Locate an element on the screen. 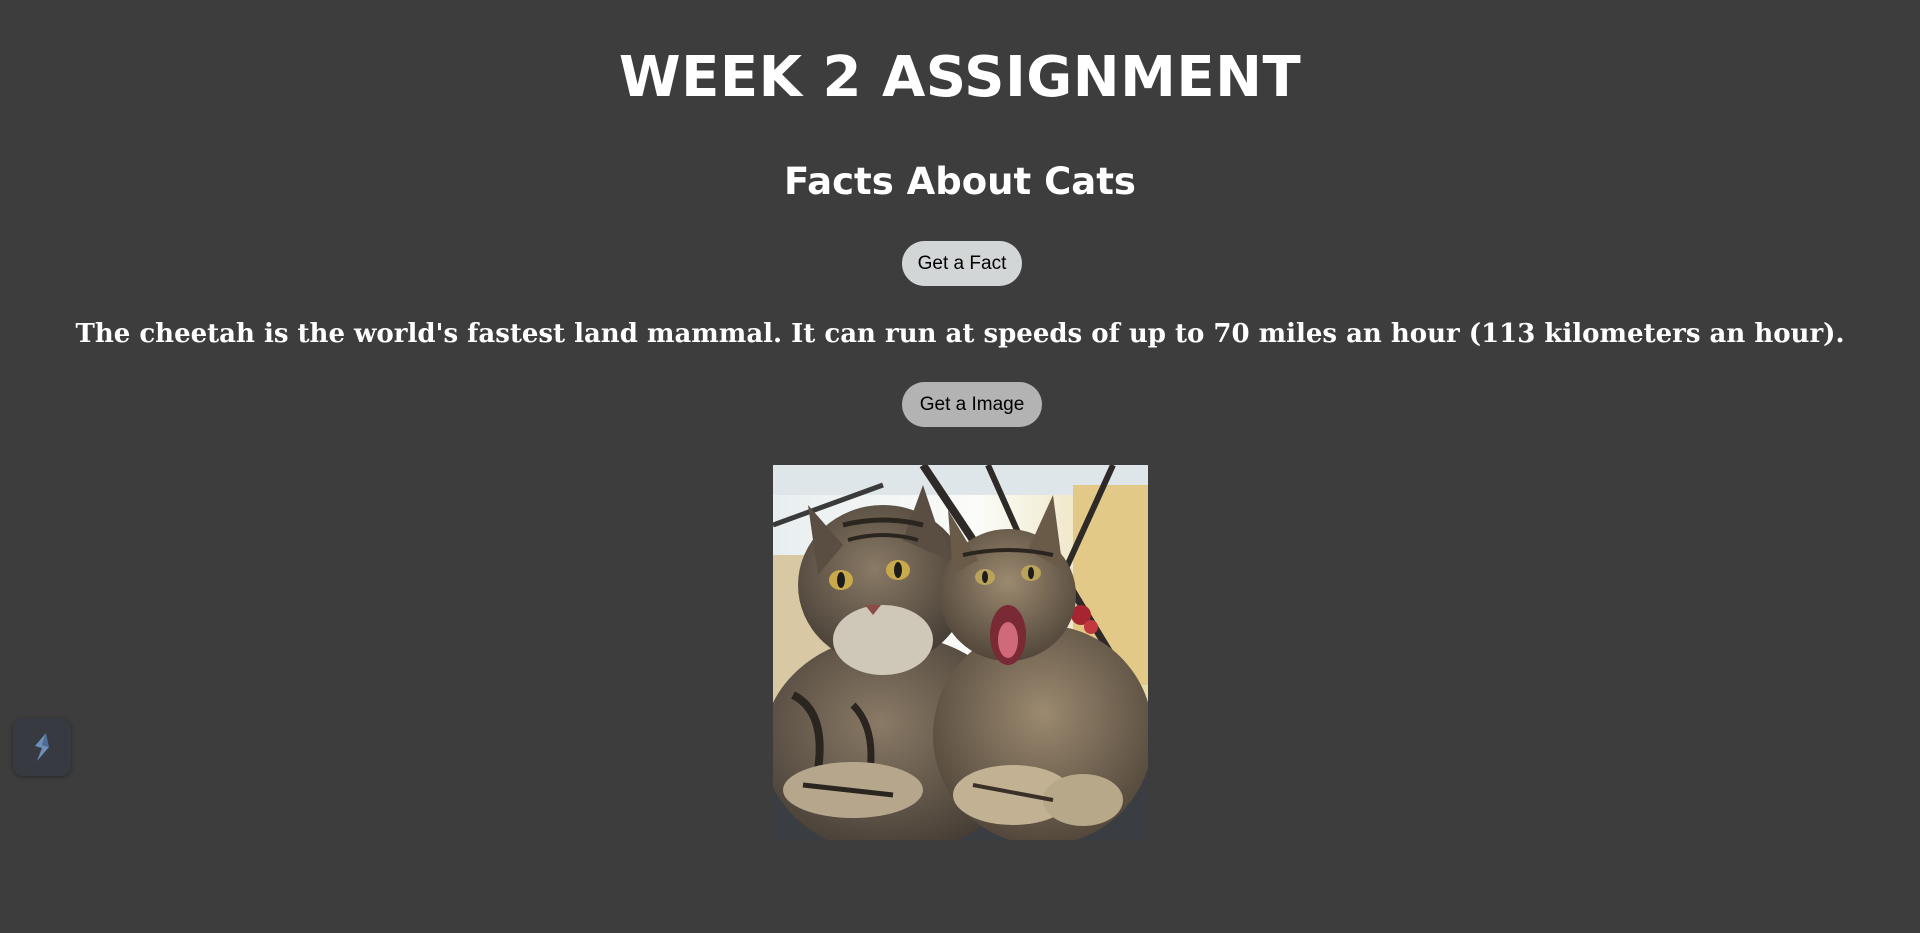 The height and width of the screenshot is (933, 1920). page-subtitle: Facts About Cats is located at coordinates (960, 181).